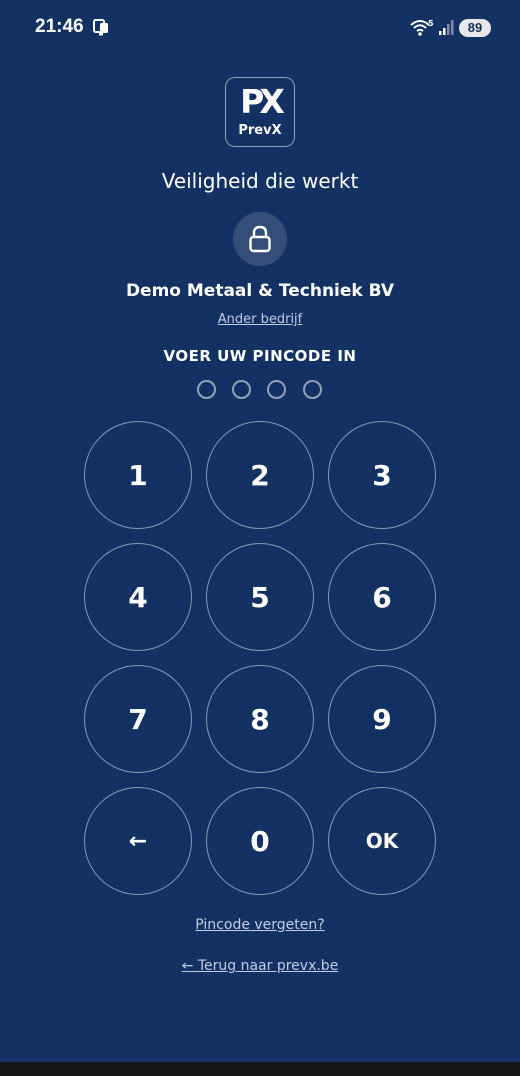 The width and height of the screenshot is (520, 1076). Describe the element at coordinates (138, 841) in the screenshot. I see `backspace-button: ←` at that location.